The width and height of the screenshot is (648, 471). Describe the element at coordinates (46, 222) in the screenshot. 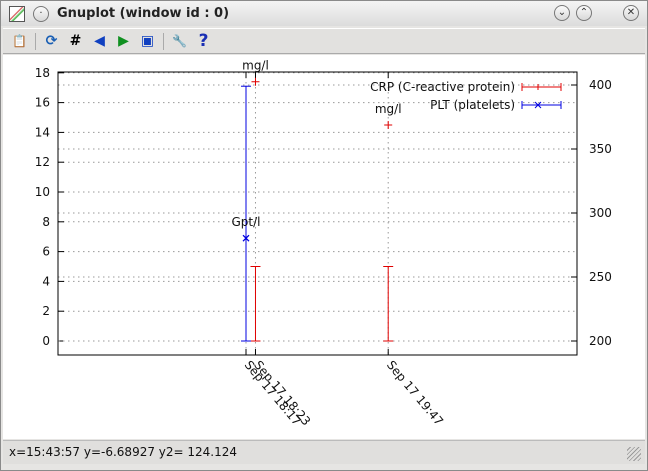

I see `y-tick-label: 8` at that location.